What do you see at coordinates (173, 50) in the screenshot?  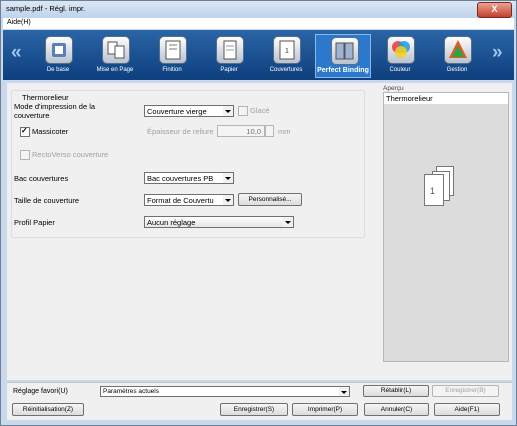 I see `finishing-icon` at bounding box center [173, 50].